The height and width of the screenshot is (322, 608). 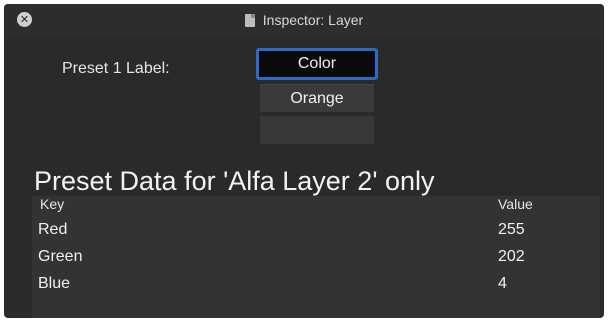 I want to click on table-row-red: Red 255, so click(x=316, y=231).